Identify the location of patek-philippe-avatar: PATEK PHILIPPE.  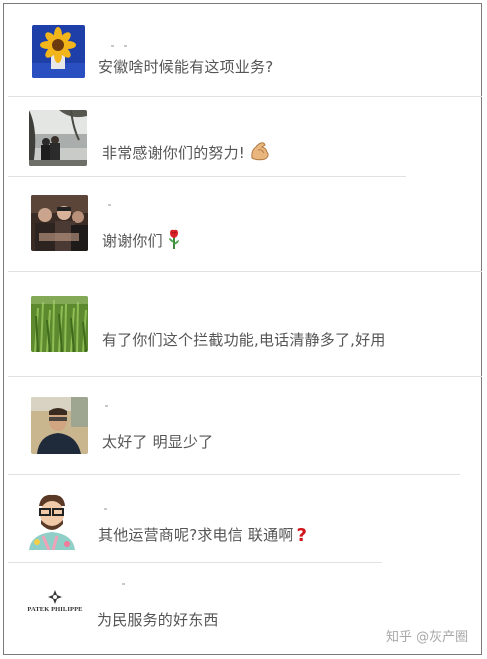
(55, 607).